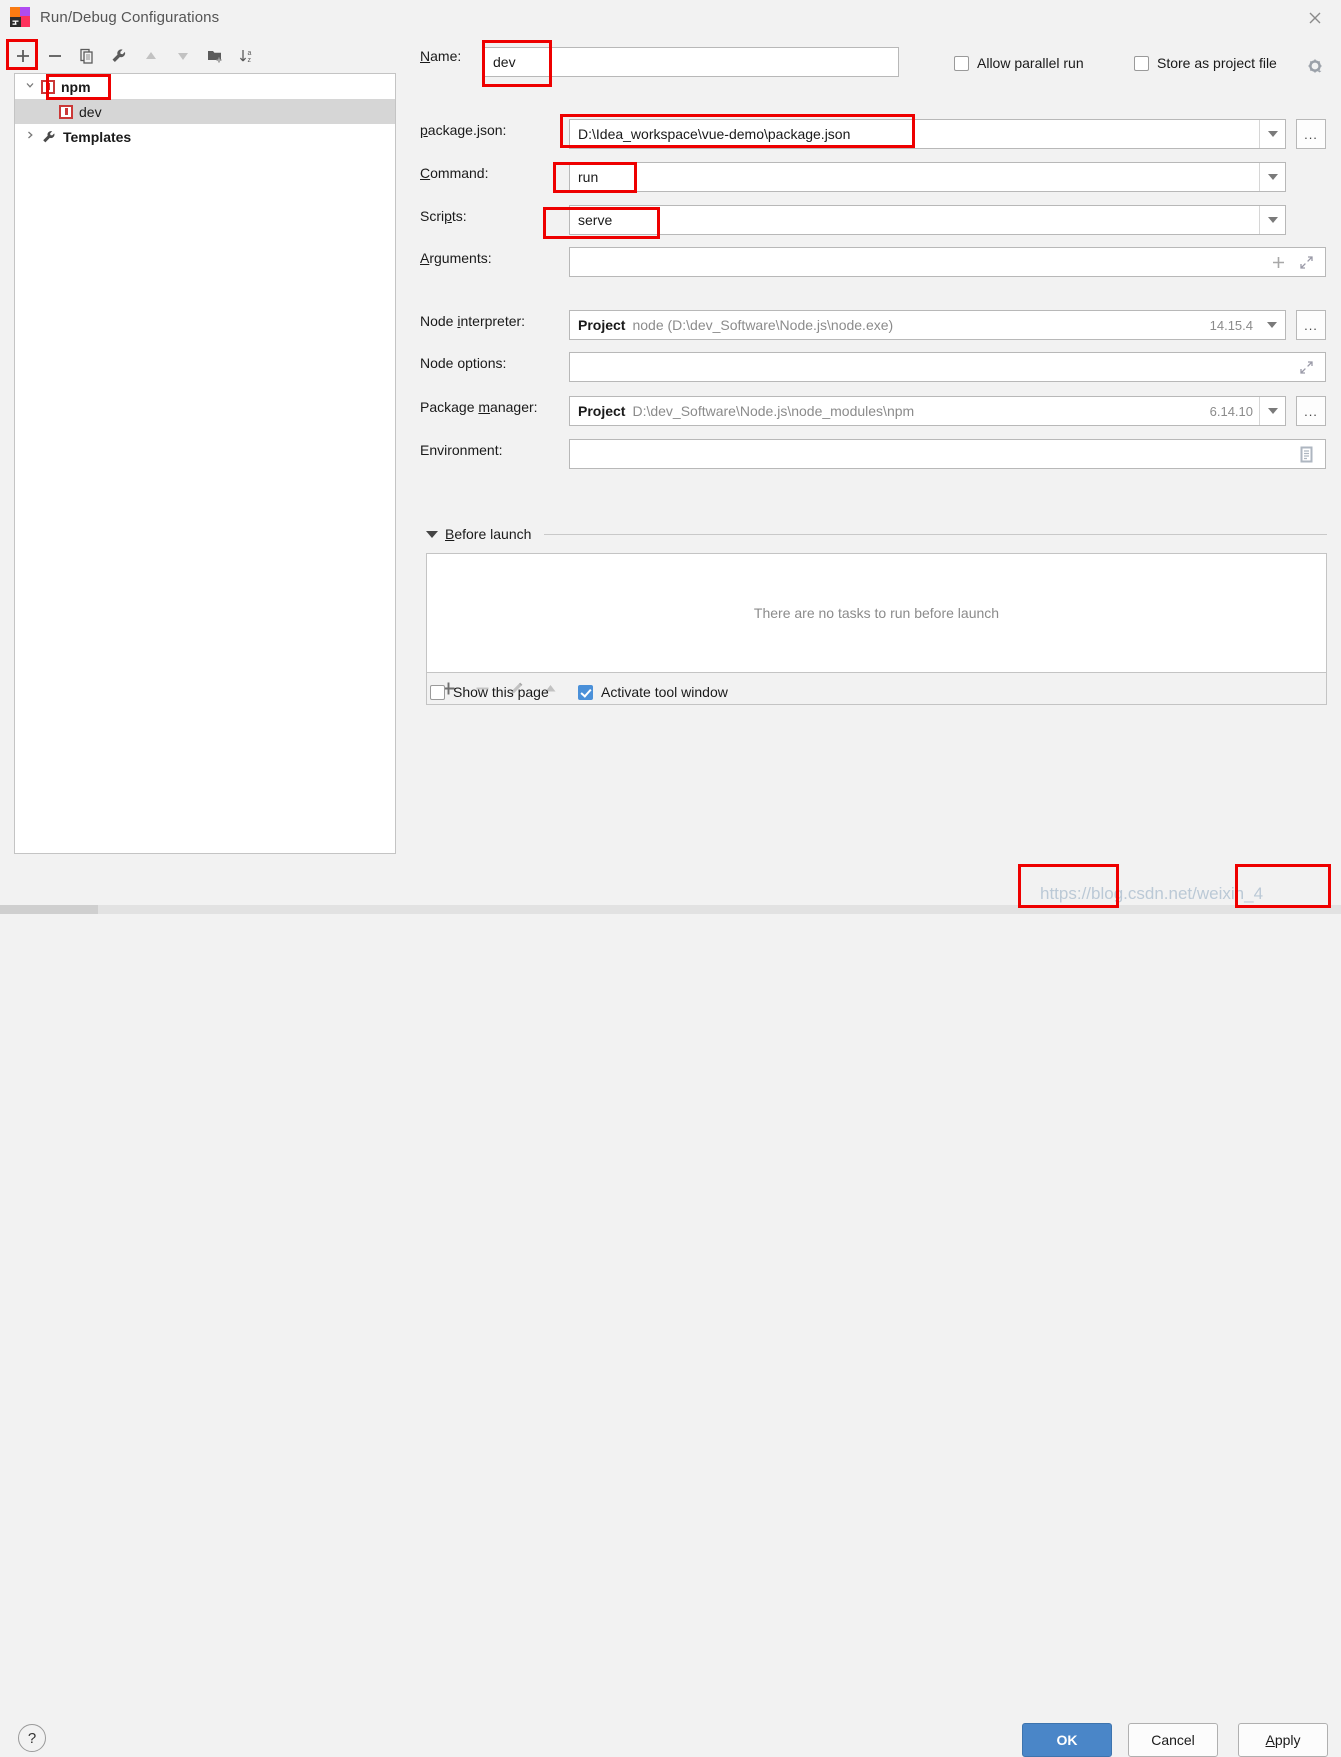  Describe the element at coordinates (1306, 454) in the screenshot. I see `environment-variables-icon` at that location.